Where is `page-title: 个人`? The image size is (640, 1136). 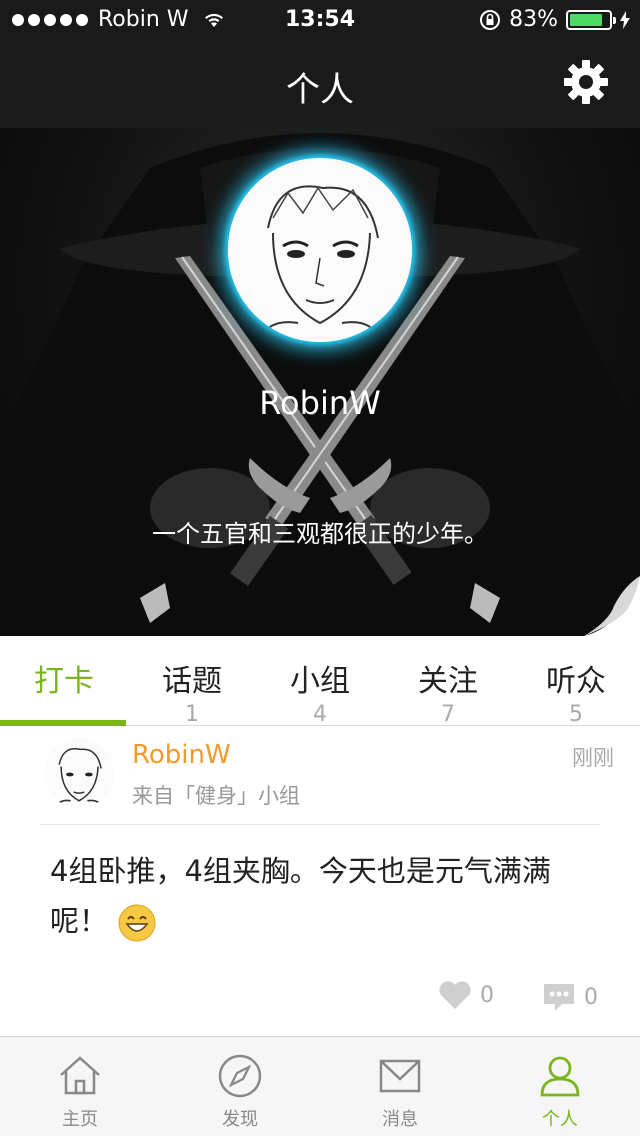
page-title: 个人 is located at coordinates (320, 90).